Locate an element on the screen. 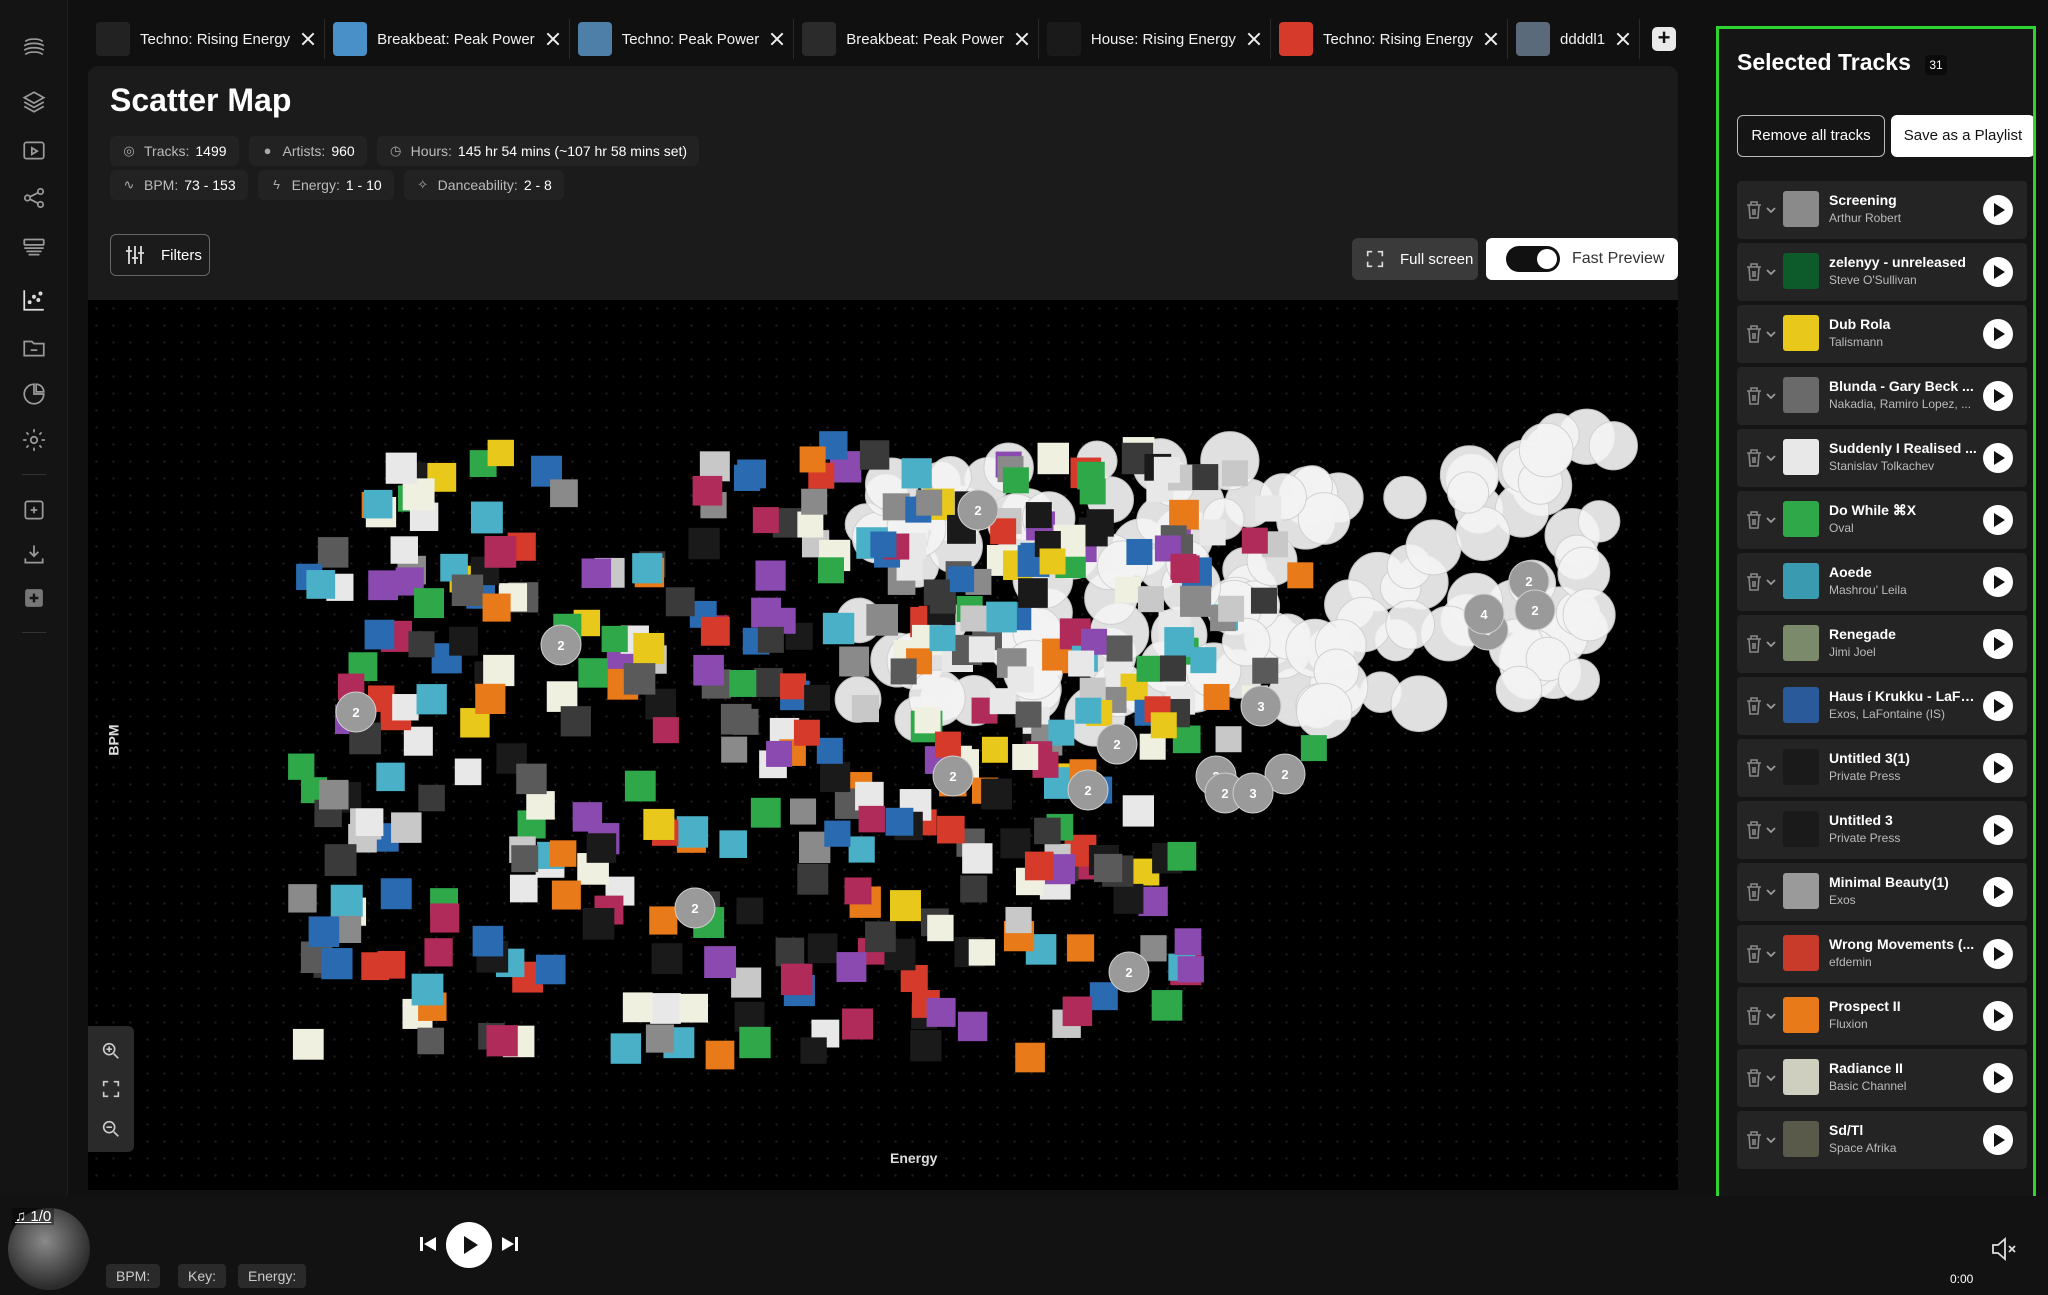 This screenshot has height=1295, width=2048. save-as-playlist-button: Save as a Playlist is located at coordinates (1962, 136).